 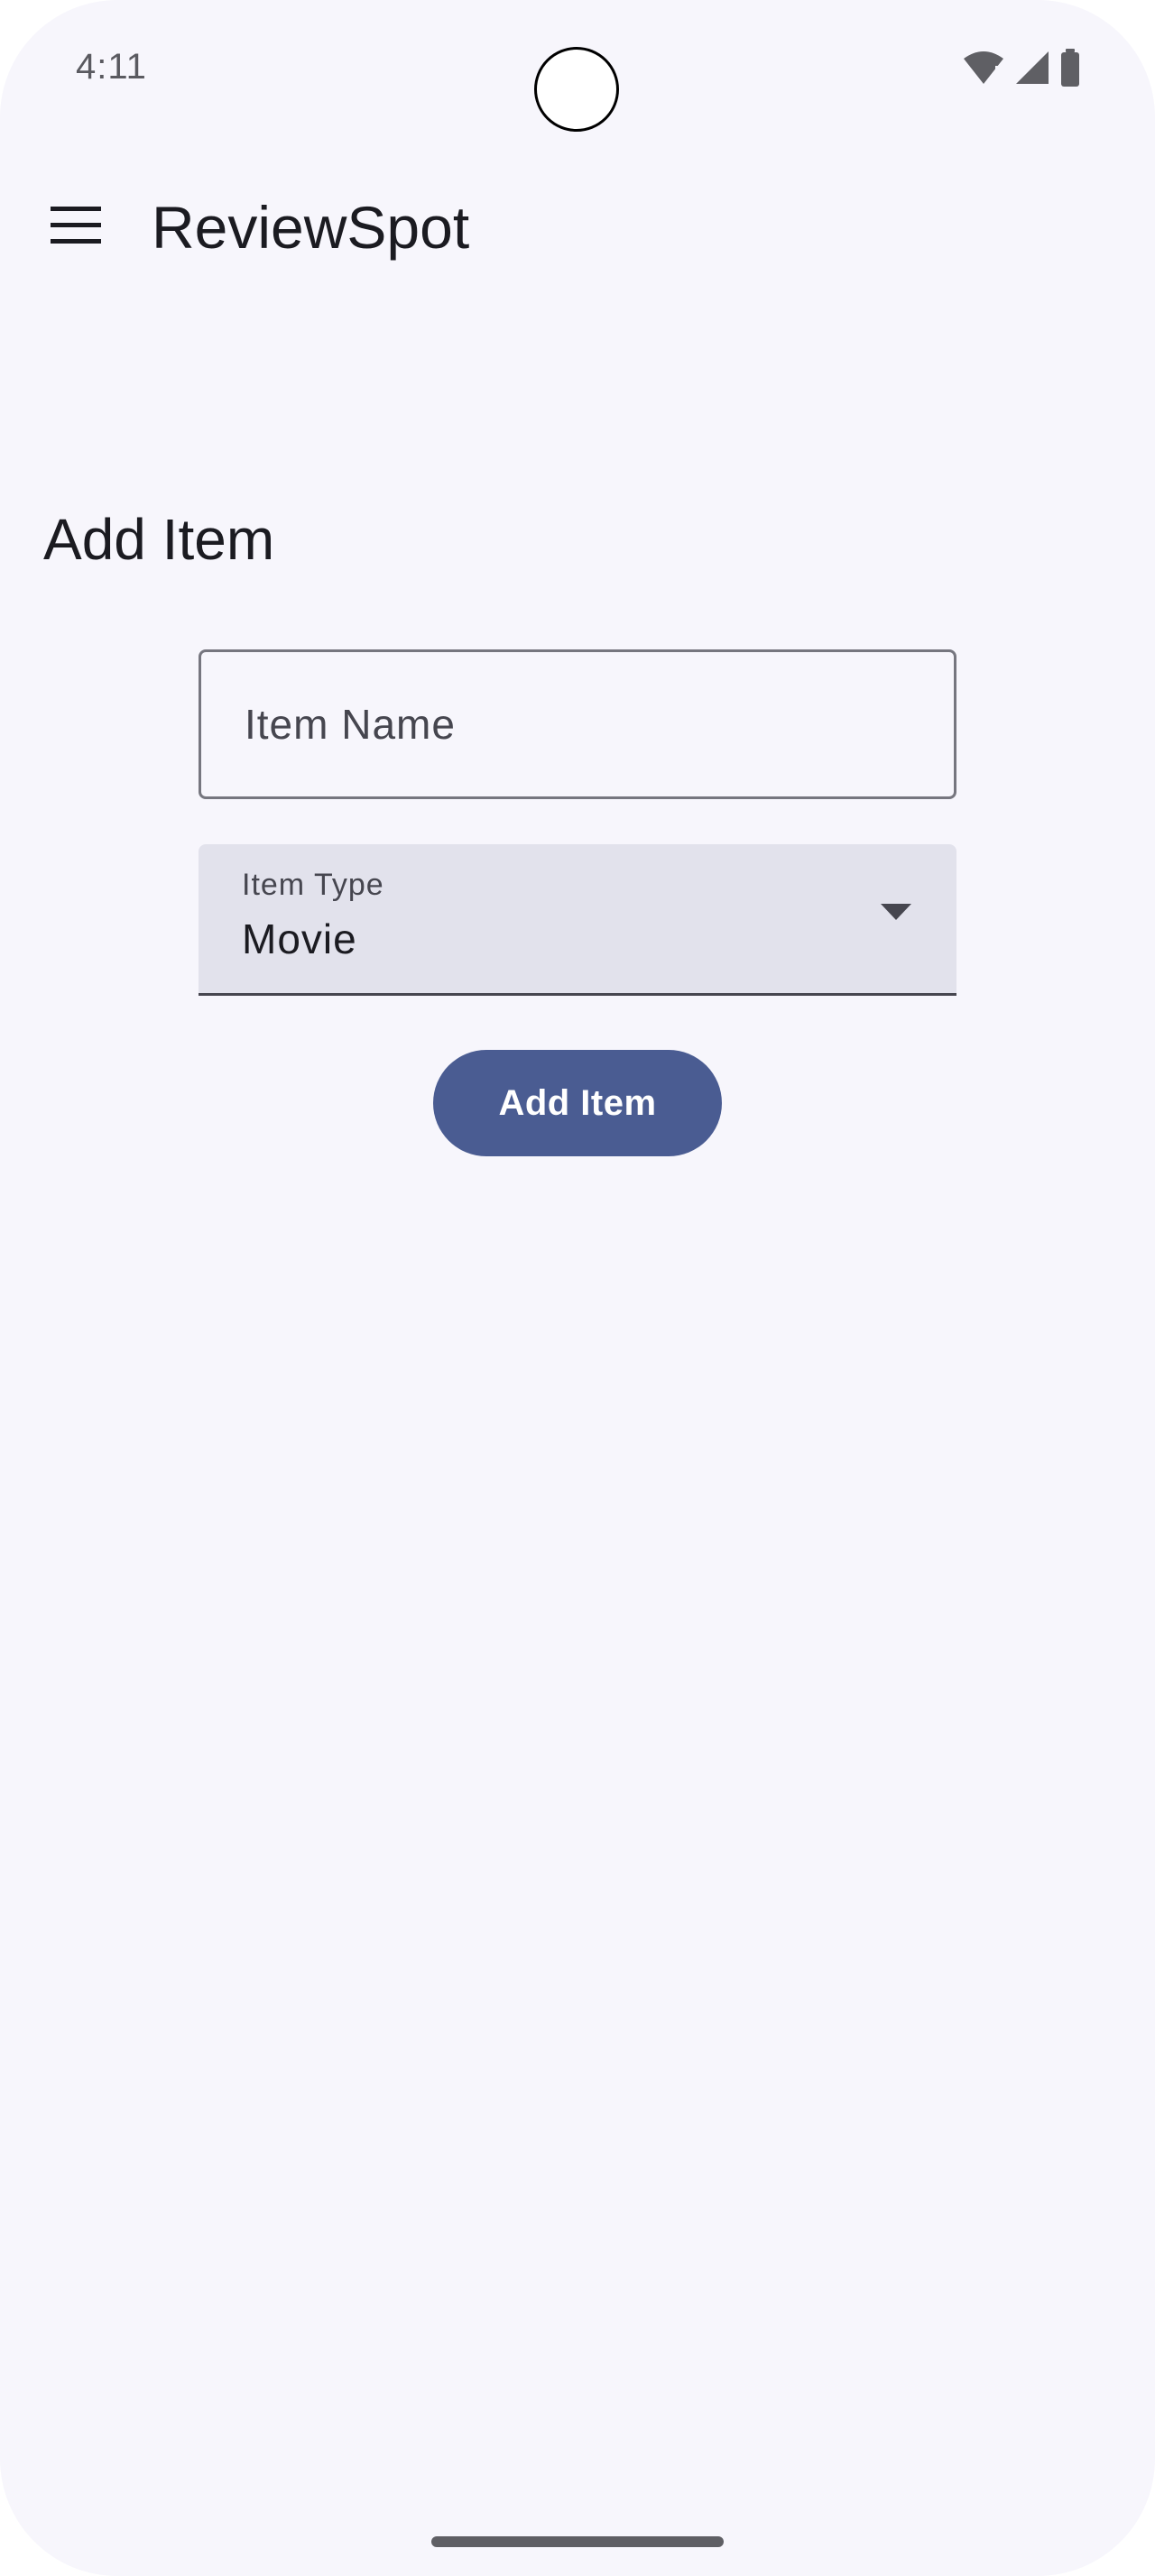 I want to click on battery-icon, so click(x=1070, y=70).